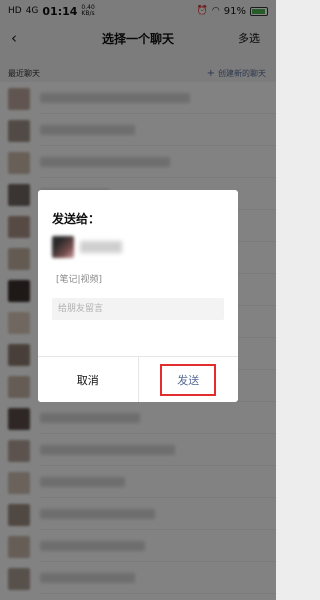  What do you see at coordinates (138, 247) in the screenshot?
I see `recipient-row` at bounding box center [138, 247].